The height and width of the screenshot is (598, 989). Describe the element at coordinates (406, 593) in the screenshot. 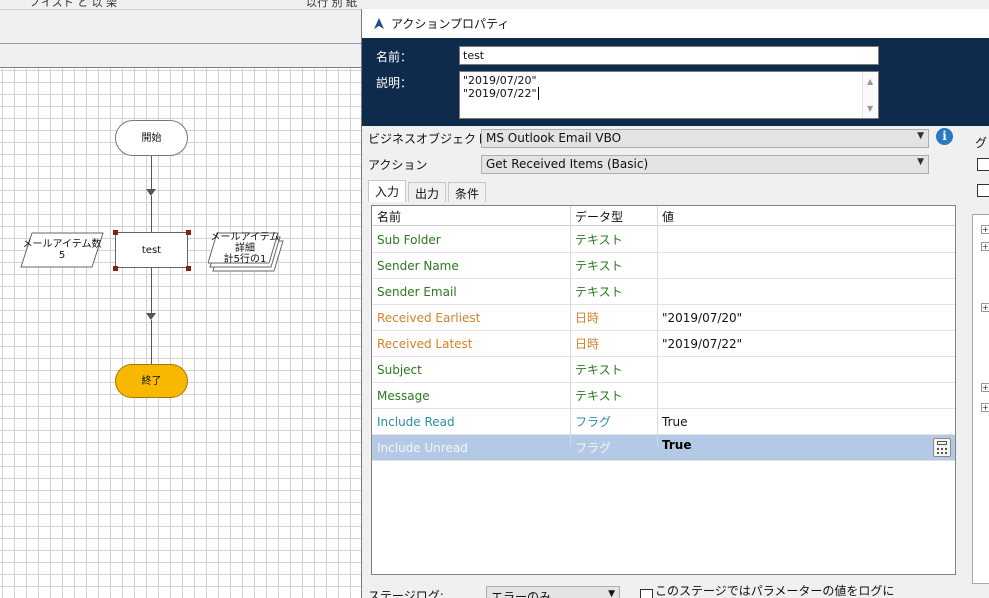

I see `stage-log-label: ステージログ:` at that location.